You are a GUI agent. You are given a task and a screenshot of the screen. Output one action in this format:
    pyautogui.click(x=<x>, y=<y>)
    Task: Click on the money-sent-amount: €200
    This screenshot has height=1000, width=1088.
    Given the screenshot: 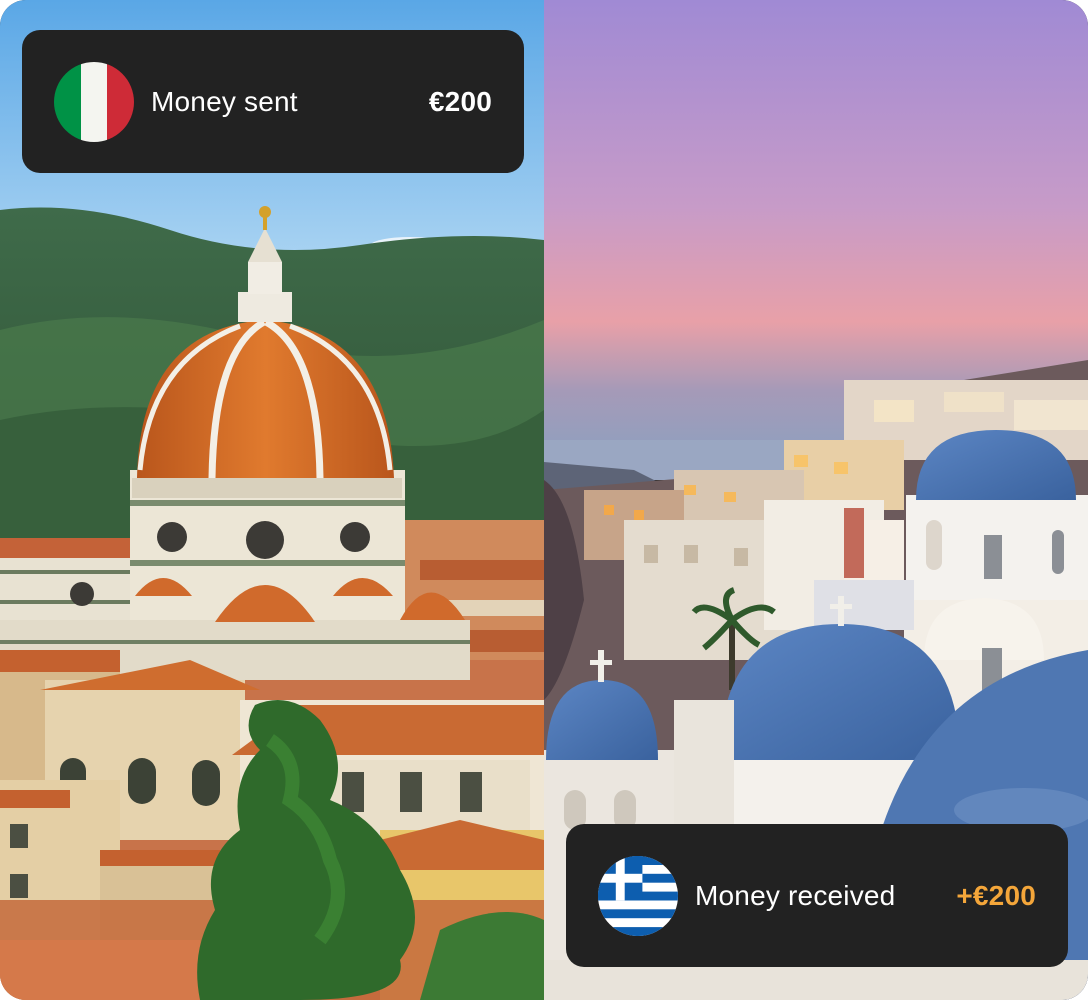 What is the action you would take?
    pyautogui.click(x=460, y=101)
    